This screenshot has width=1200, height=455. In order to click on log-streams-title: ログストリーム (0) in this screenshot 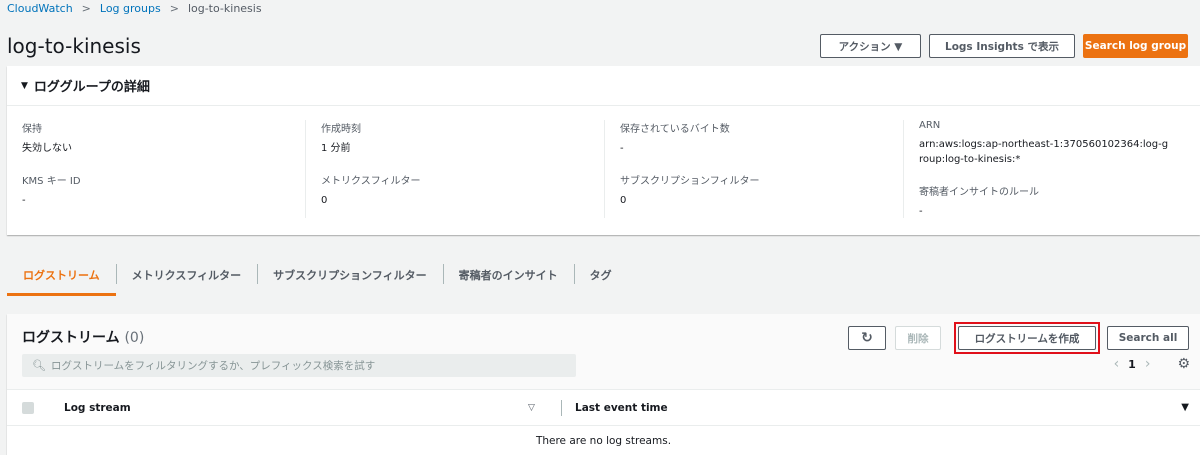, I will do `click(83, 337)`.